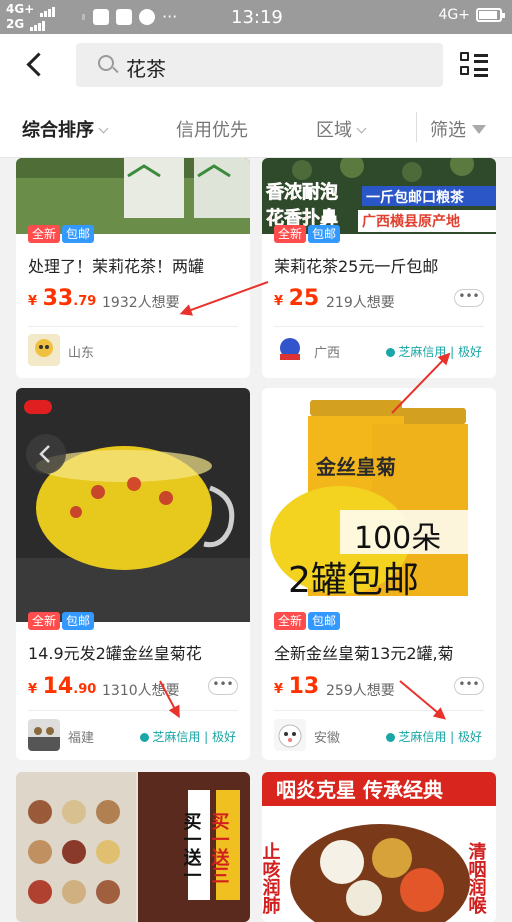  Describe the element at coordinates (476, 878) in the screenshot. I see `svg-text: 清咽润喉` at that location.